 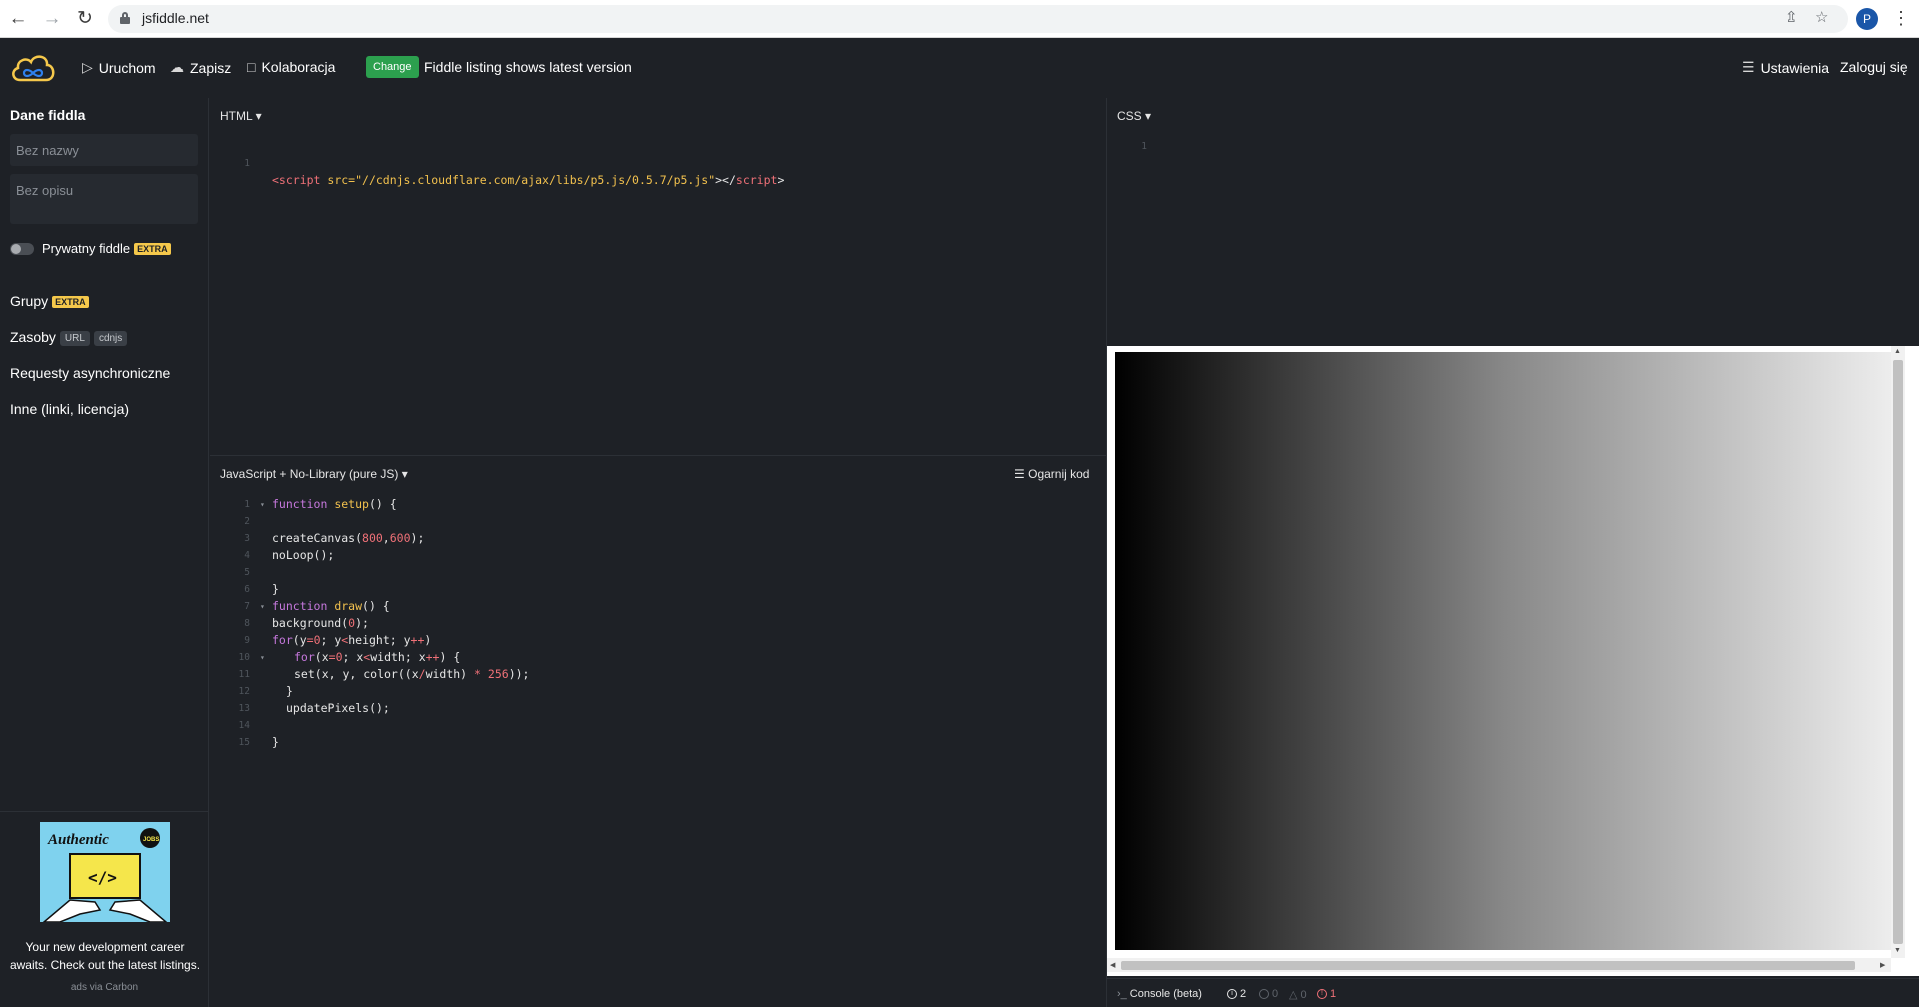 I want to click on back-icon: ←, so click(x=18, y=19).